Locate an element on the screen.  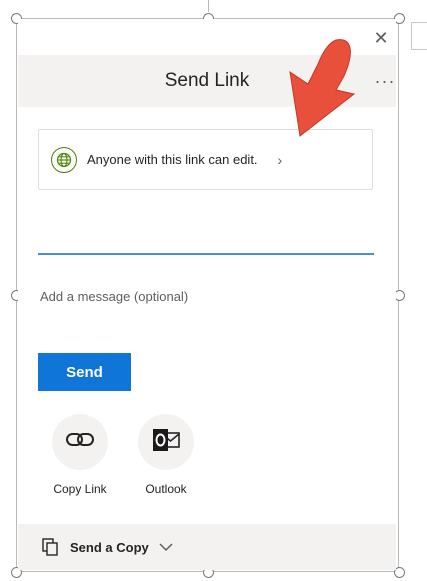
close-button: ✕ is located at coordinates (381, 38).